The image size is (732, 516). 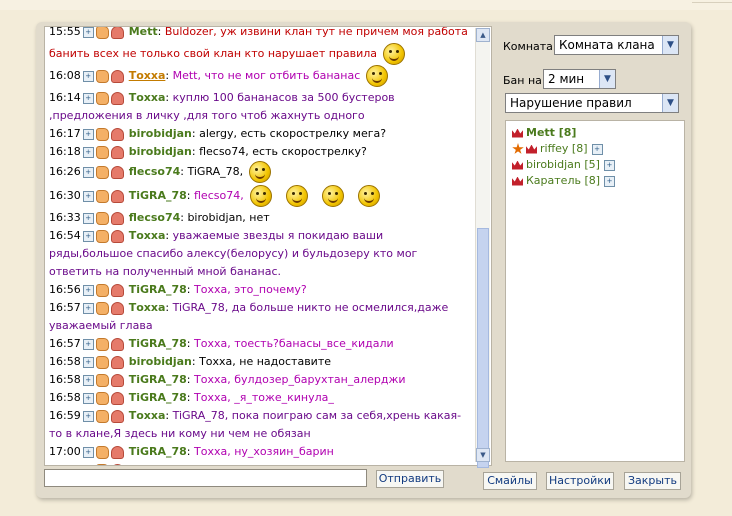 I want to click on user-row: Каратель [8] +, so click(x=595, y=181).